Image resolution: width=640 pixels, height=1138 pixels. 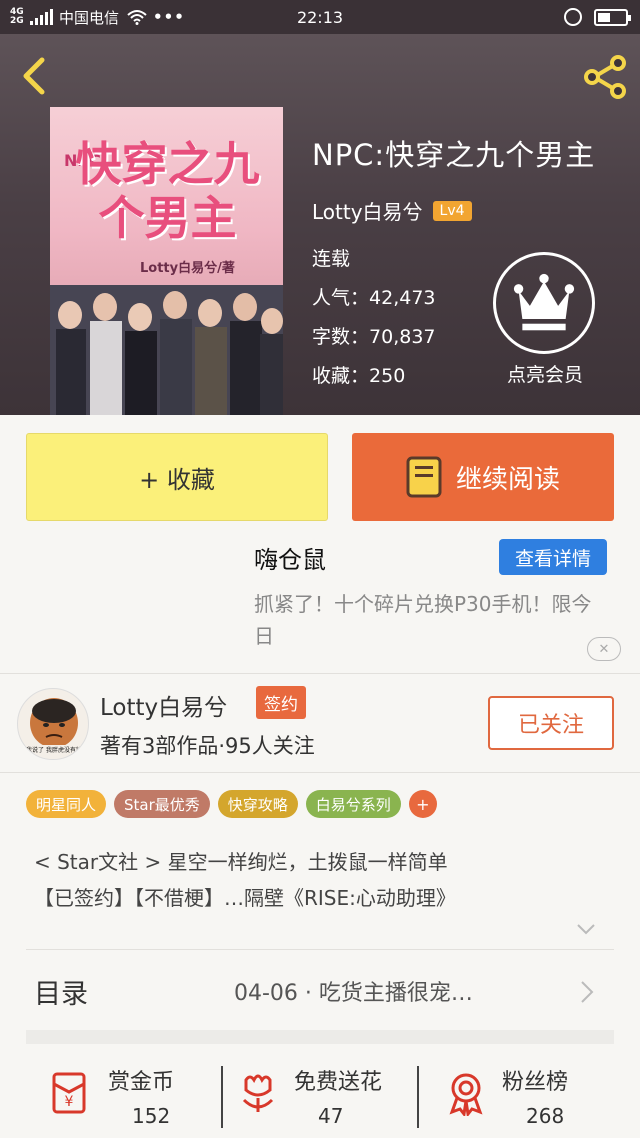 What do you see at coordinates (241, 862) in the screenshot?
I see `intro-line: < Star文社 > 星空一样绚烂，土拨鼠一样简单` at bounding box center [241, 862].